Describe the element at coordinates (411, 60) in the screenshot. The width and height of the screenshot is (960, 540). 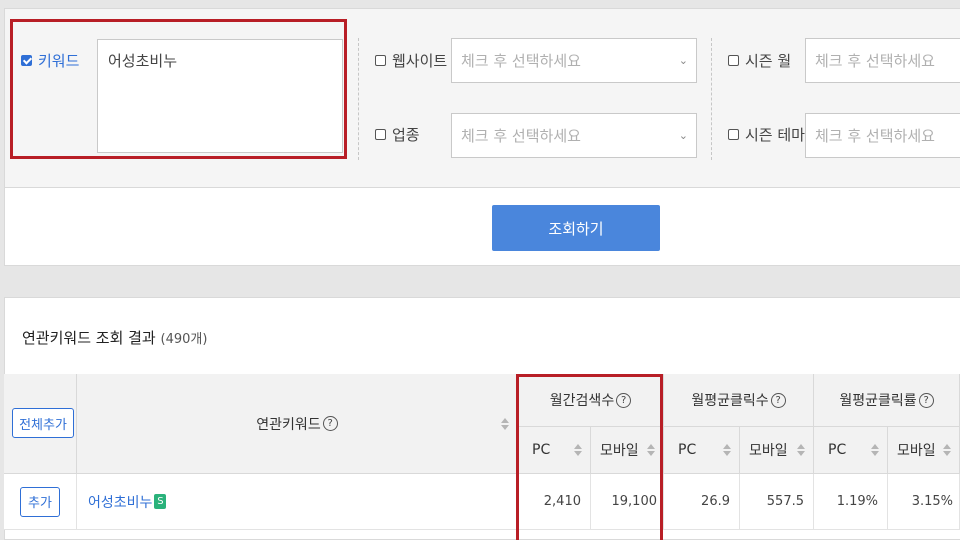
I see `website-filter-label: 웹사이트` at that location.